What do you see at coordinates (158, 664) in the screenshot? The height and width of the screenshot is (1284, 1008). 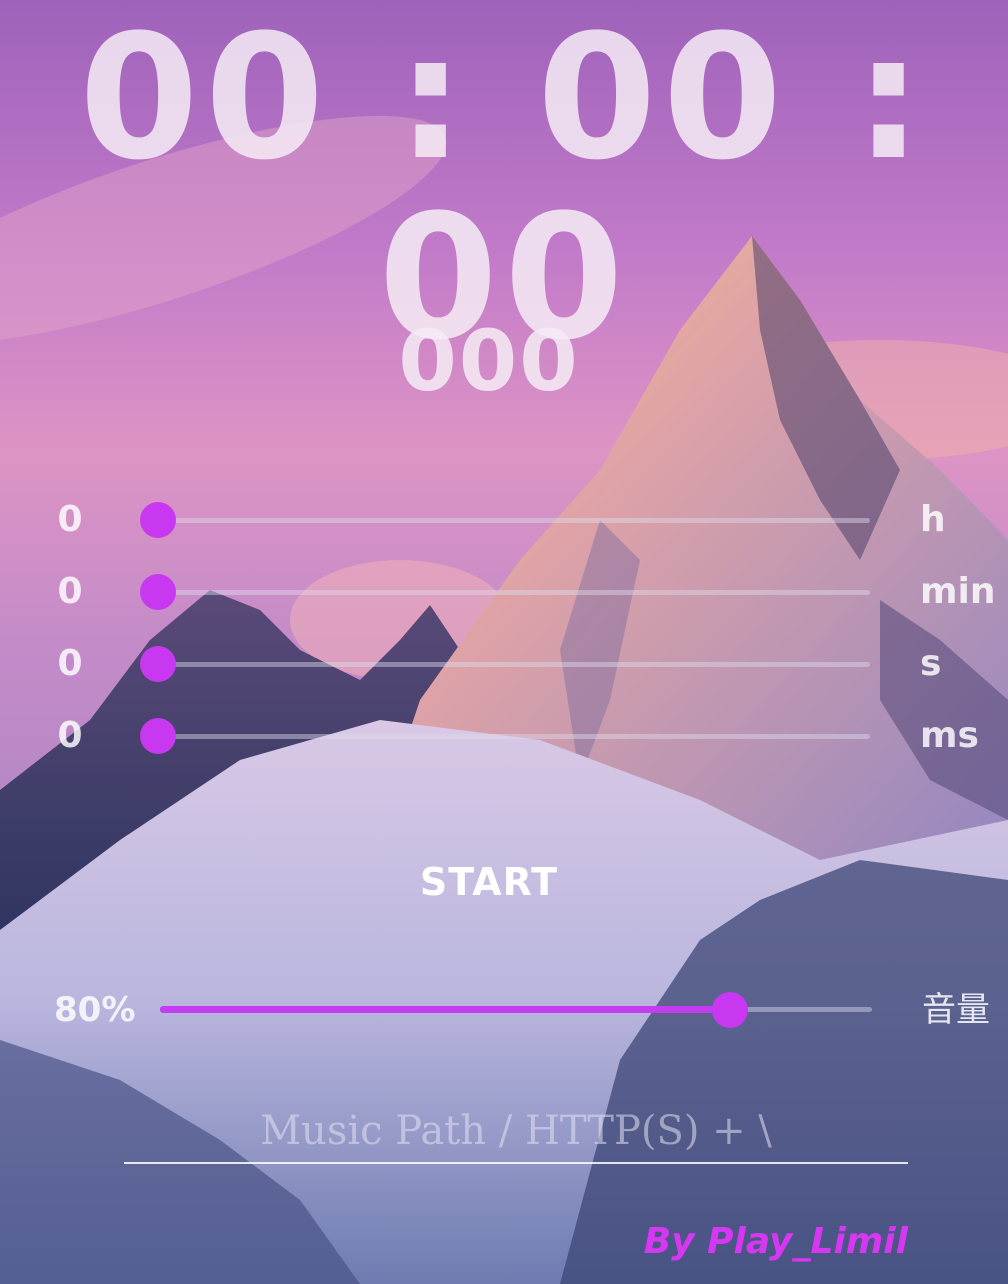 I see `seconds-slider-thumb` at bounding box center [158, 664].